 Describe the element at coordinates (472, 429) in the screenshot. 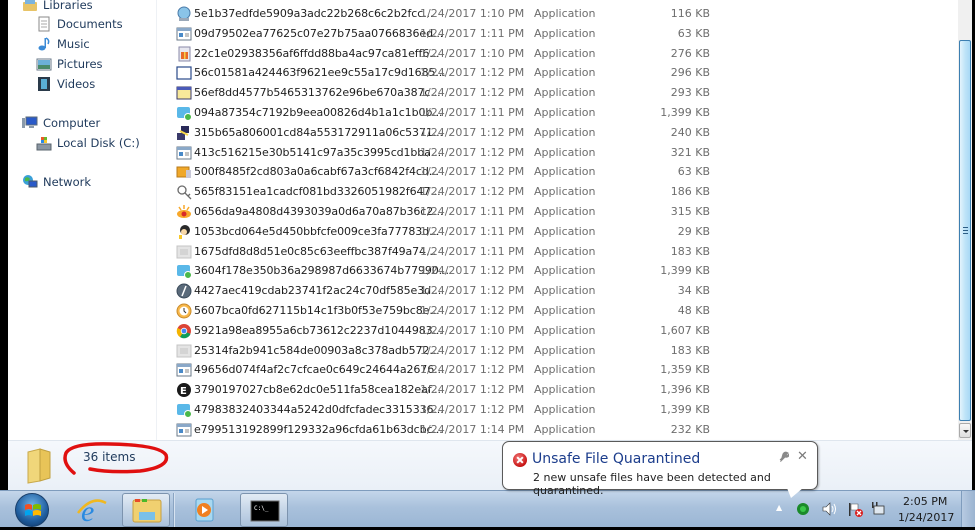

I see `file-date-modified: 1/24/2017 1:14 PM` at that location.